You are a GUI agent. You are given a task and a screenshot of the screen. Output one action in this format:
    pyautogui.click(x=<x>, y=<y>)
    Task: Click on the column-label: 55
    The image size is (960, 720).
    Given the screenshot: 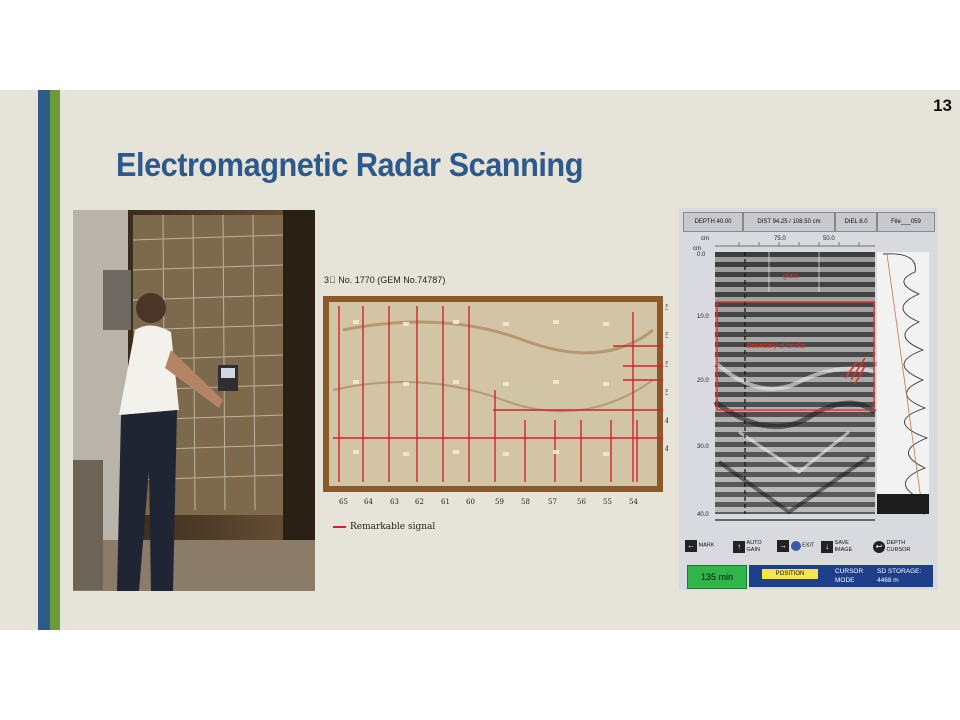 What is the action you would take?
    pyautogui.click(x=607, y=502)
    